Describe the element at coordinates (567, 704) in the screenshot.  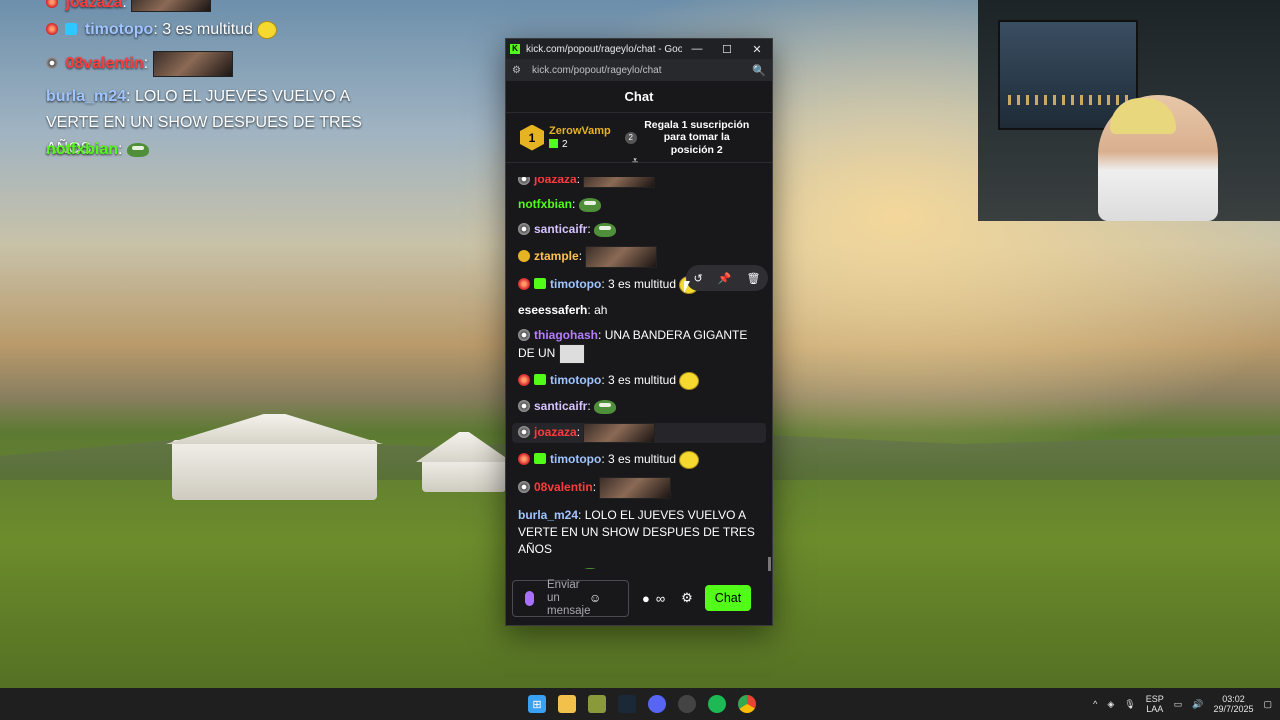
I see `file-explorer-icon` at that location.